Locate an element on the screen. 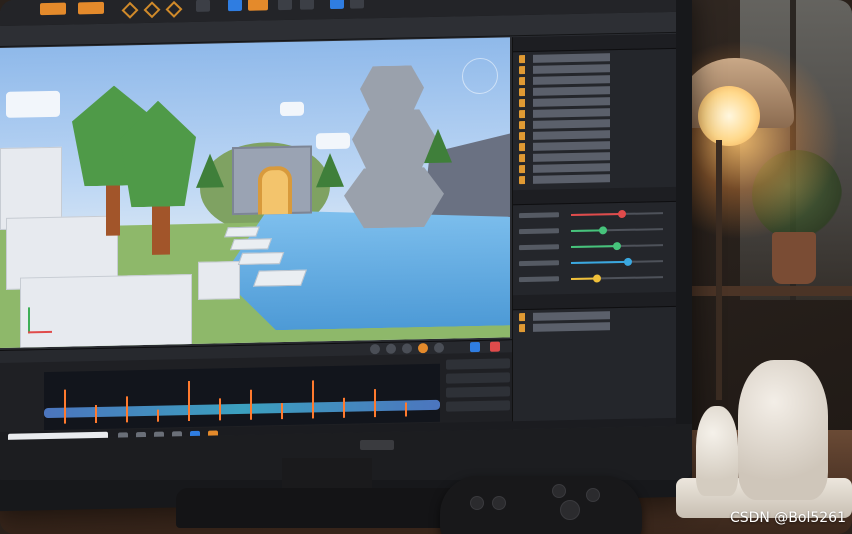 Image resolution: width=852 pixels, height=534 pixels. properties-header is located at coordinates (594, 196).